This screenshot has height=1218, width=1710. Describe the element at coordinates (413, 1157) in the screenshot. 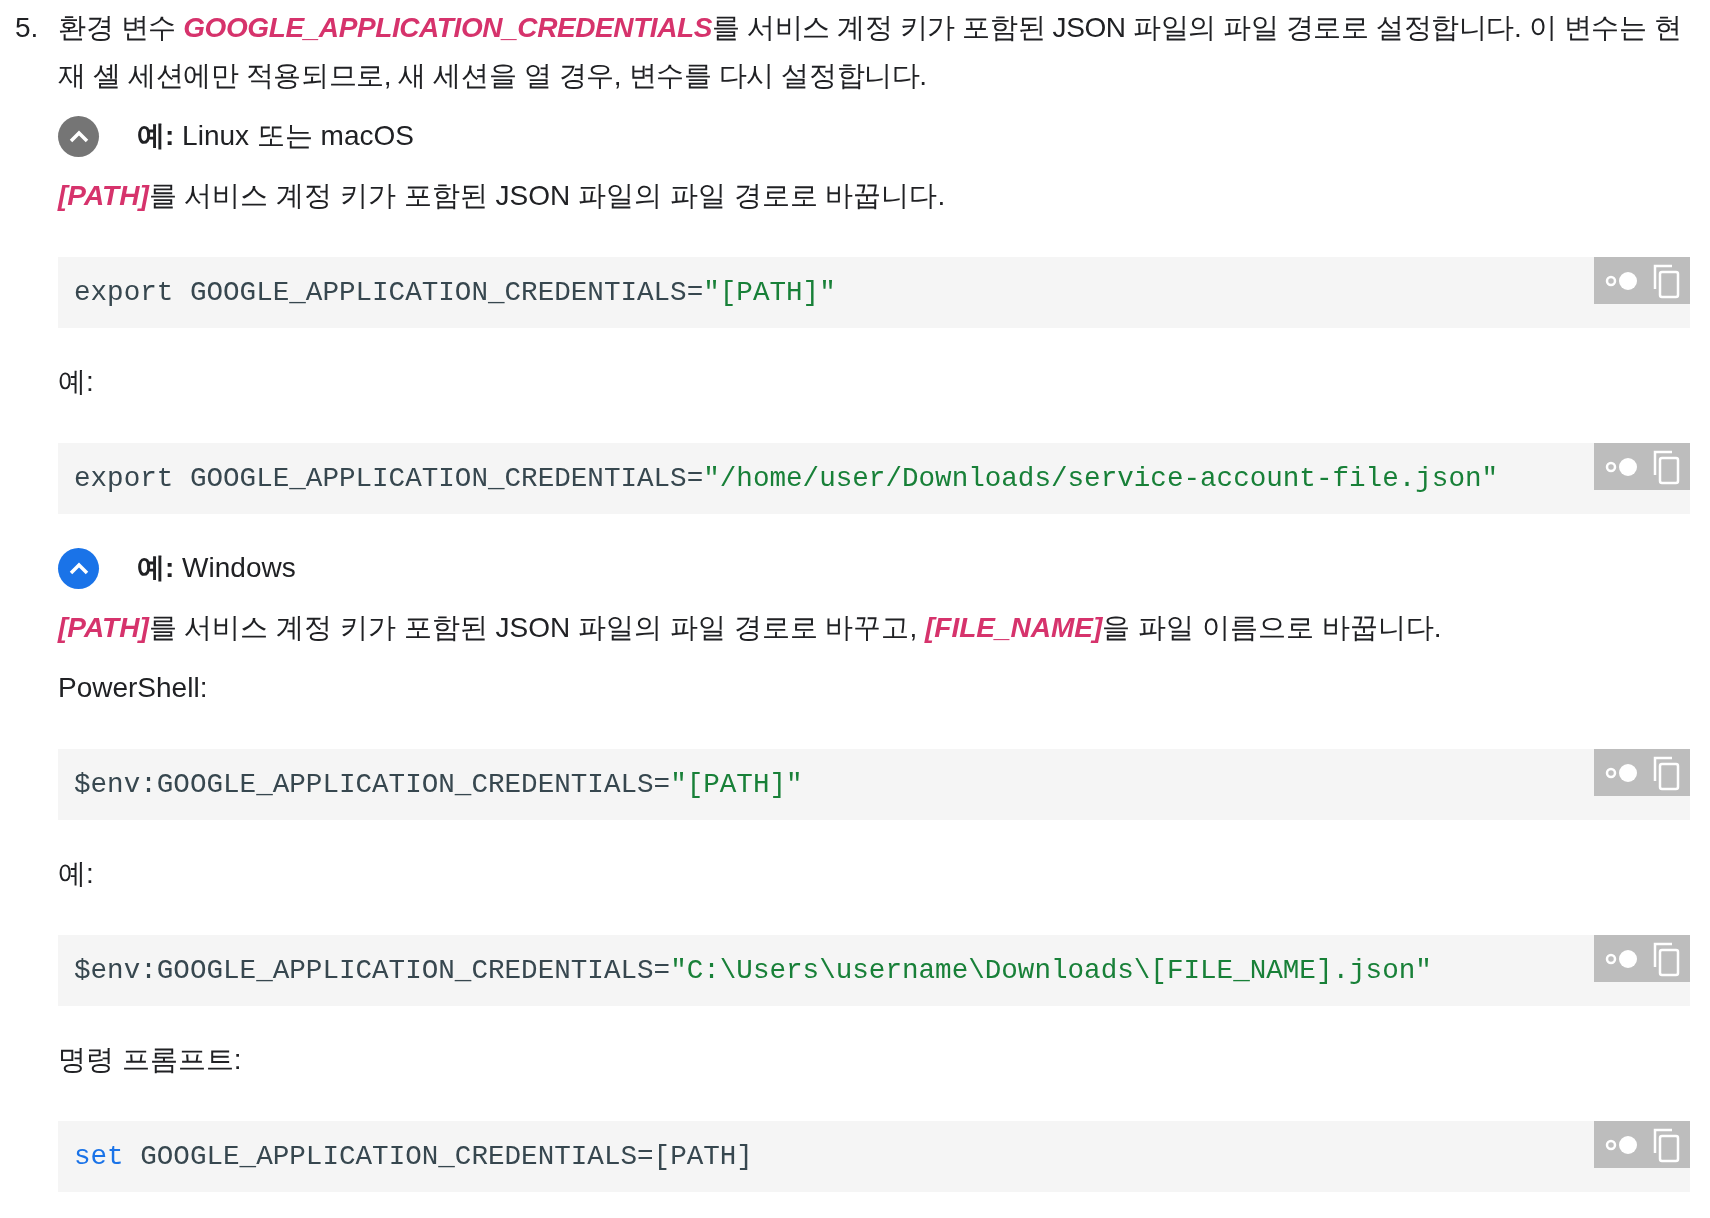

I see `code-line: set GOOGLE_APPLICATION_CREDENTIALS=[PATH]` at that location.